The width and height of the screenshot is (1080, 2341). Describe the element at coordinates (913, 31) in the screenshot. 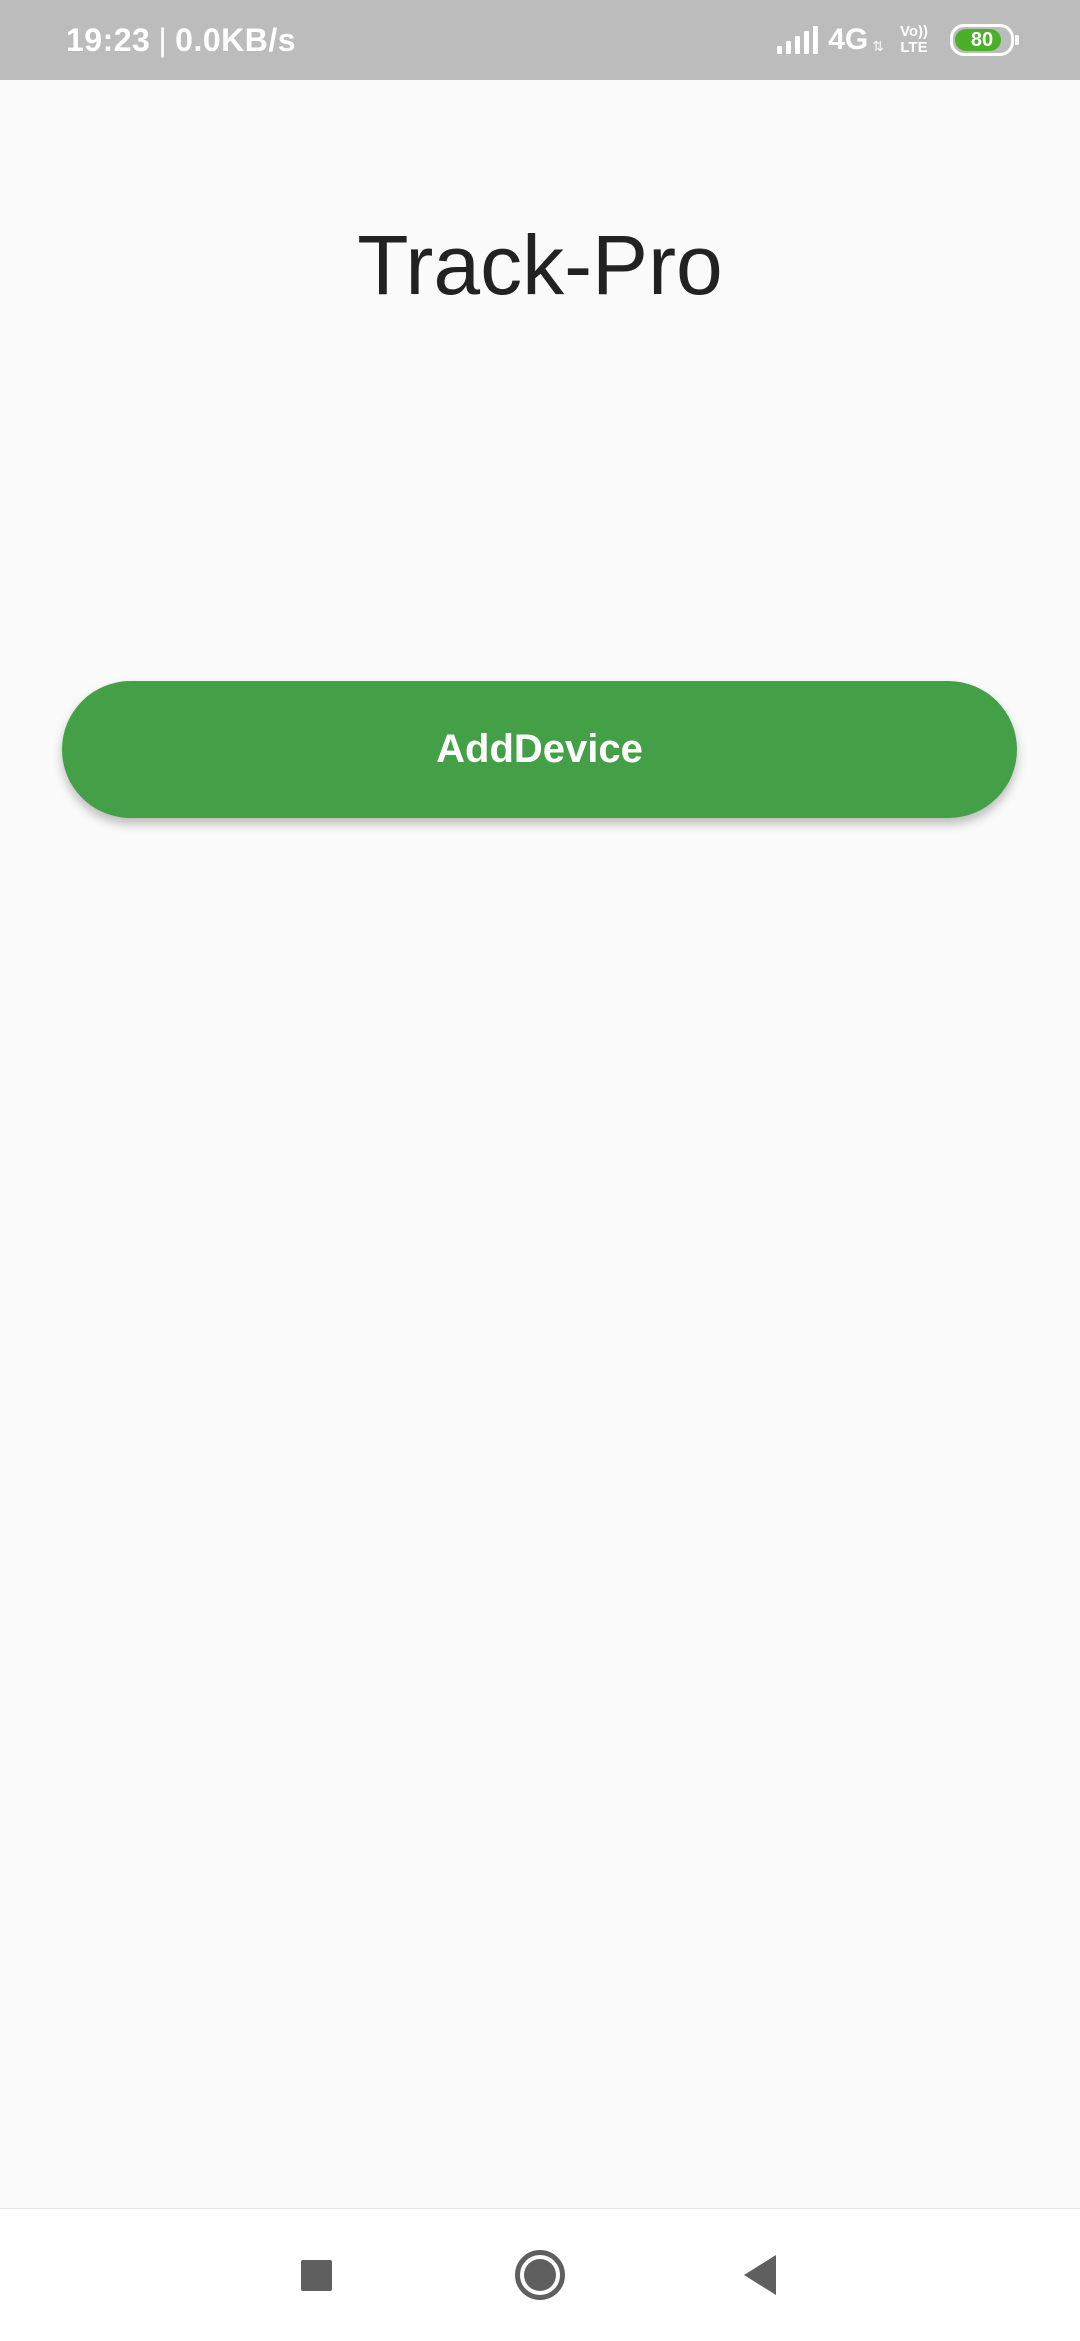

I see `volte-top-label: Vo))` at that location.